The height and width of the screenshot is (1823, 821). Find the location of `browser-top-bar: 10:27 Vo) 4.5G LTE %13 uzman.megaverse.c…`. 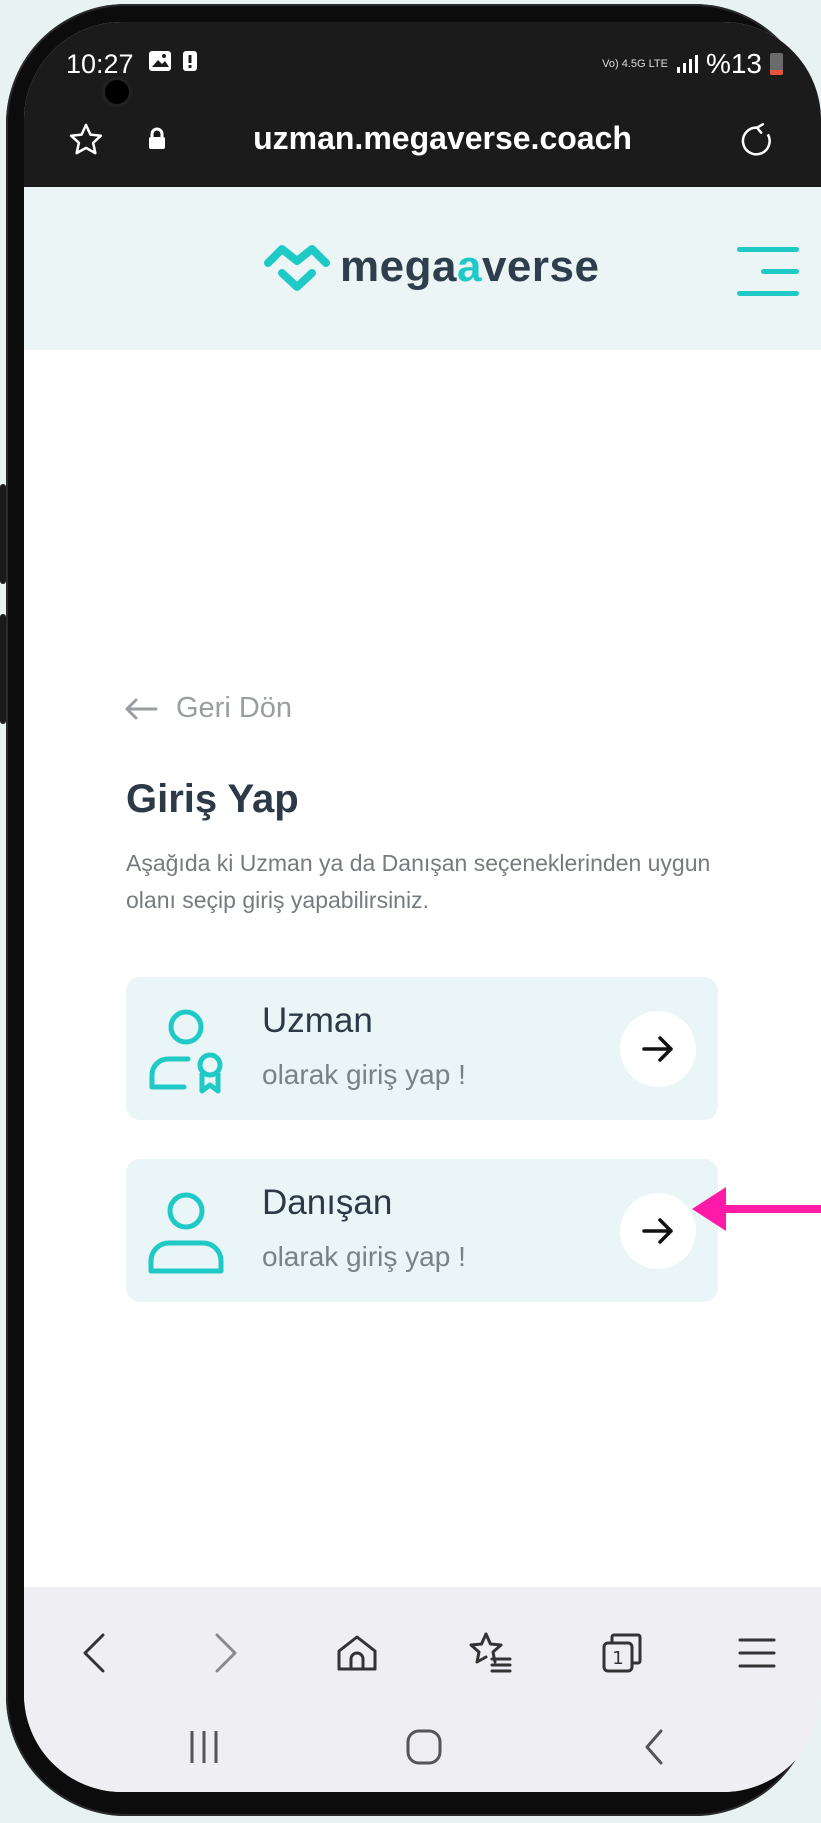

browser-top-bar: 10:27 Vo) 4.5G LTE %13 uzman.megaverse.c… is located at coordinates (422, 104).